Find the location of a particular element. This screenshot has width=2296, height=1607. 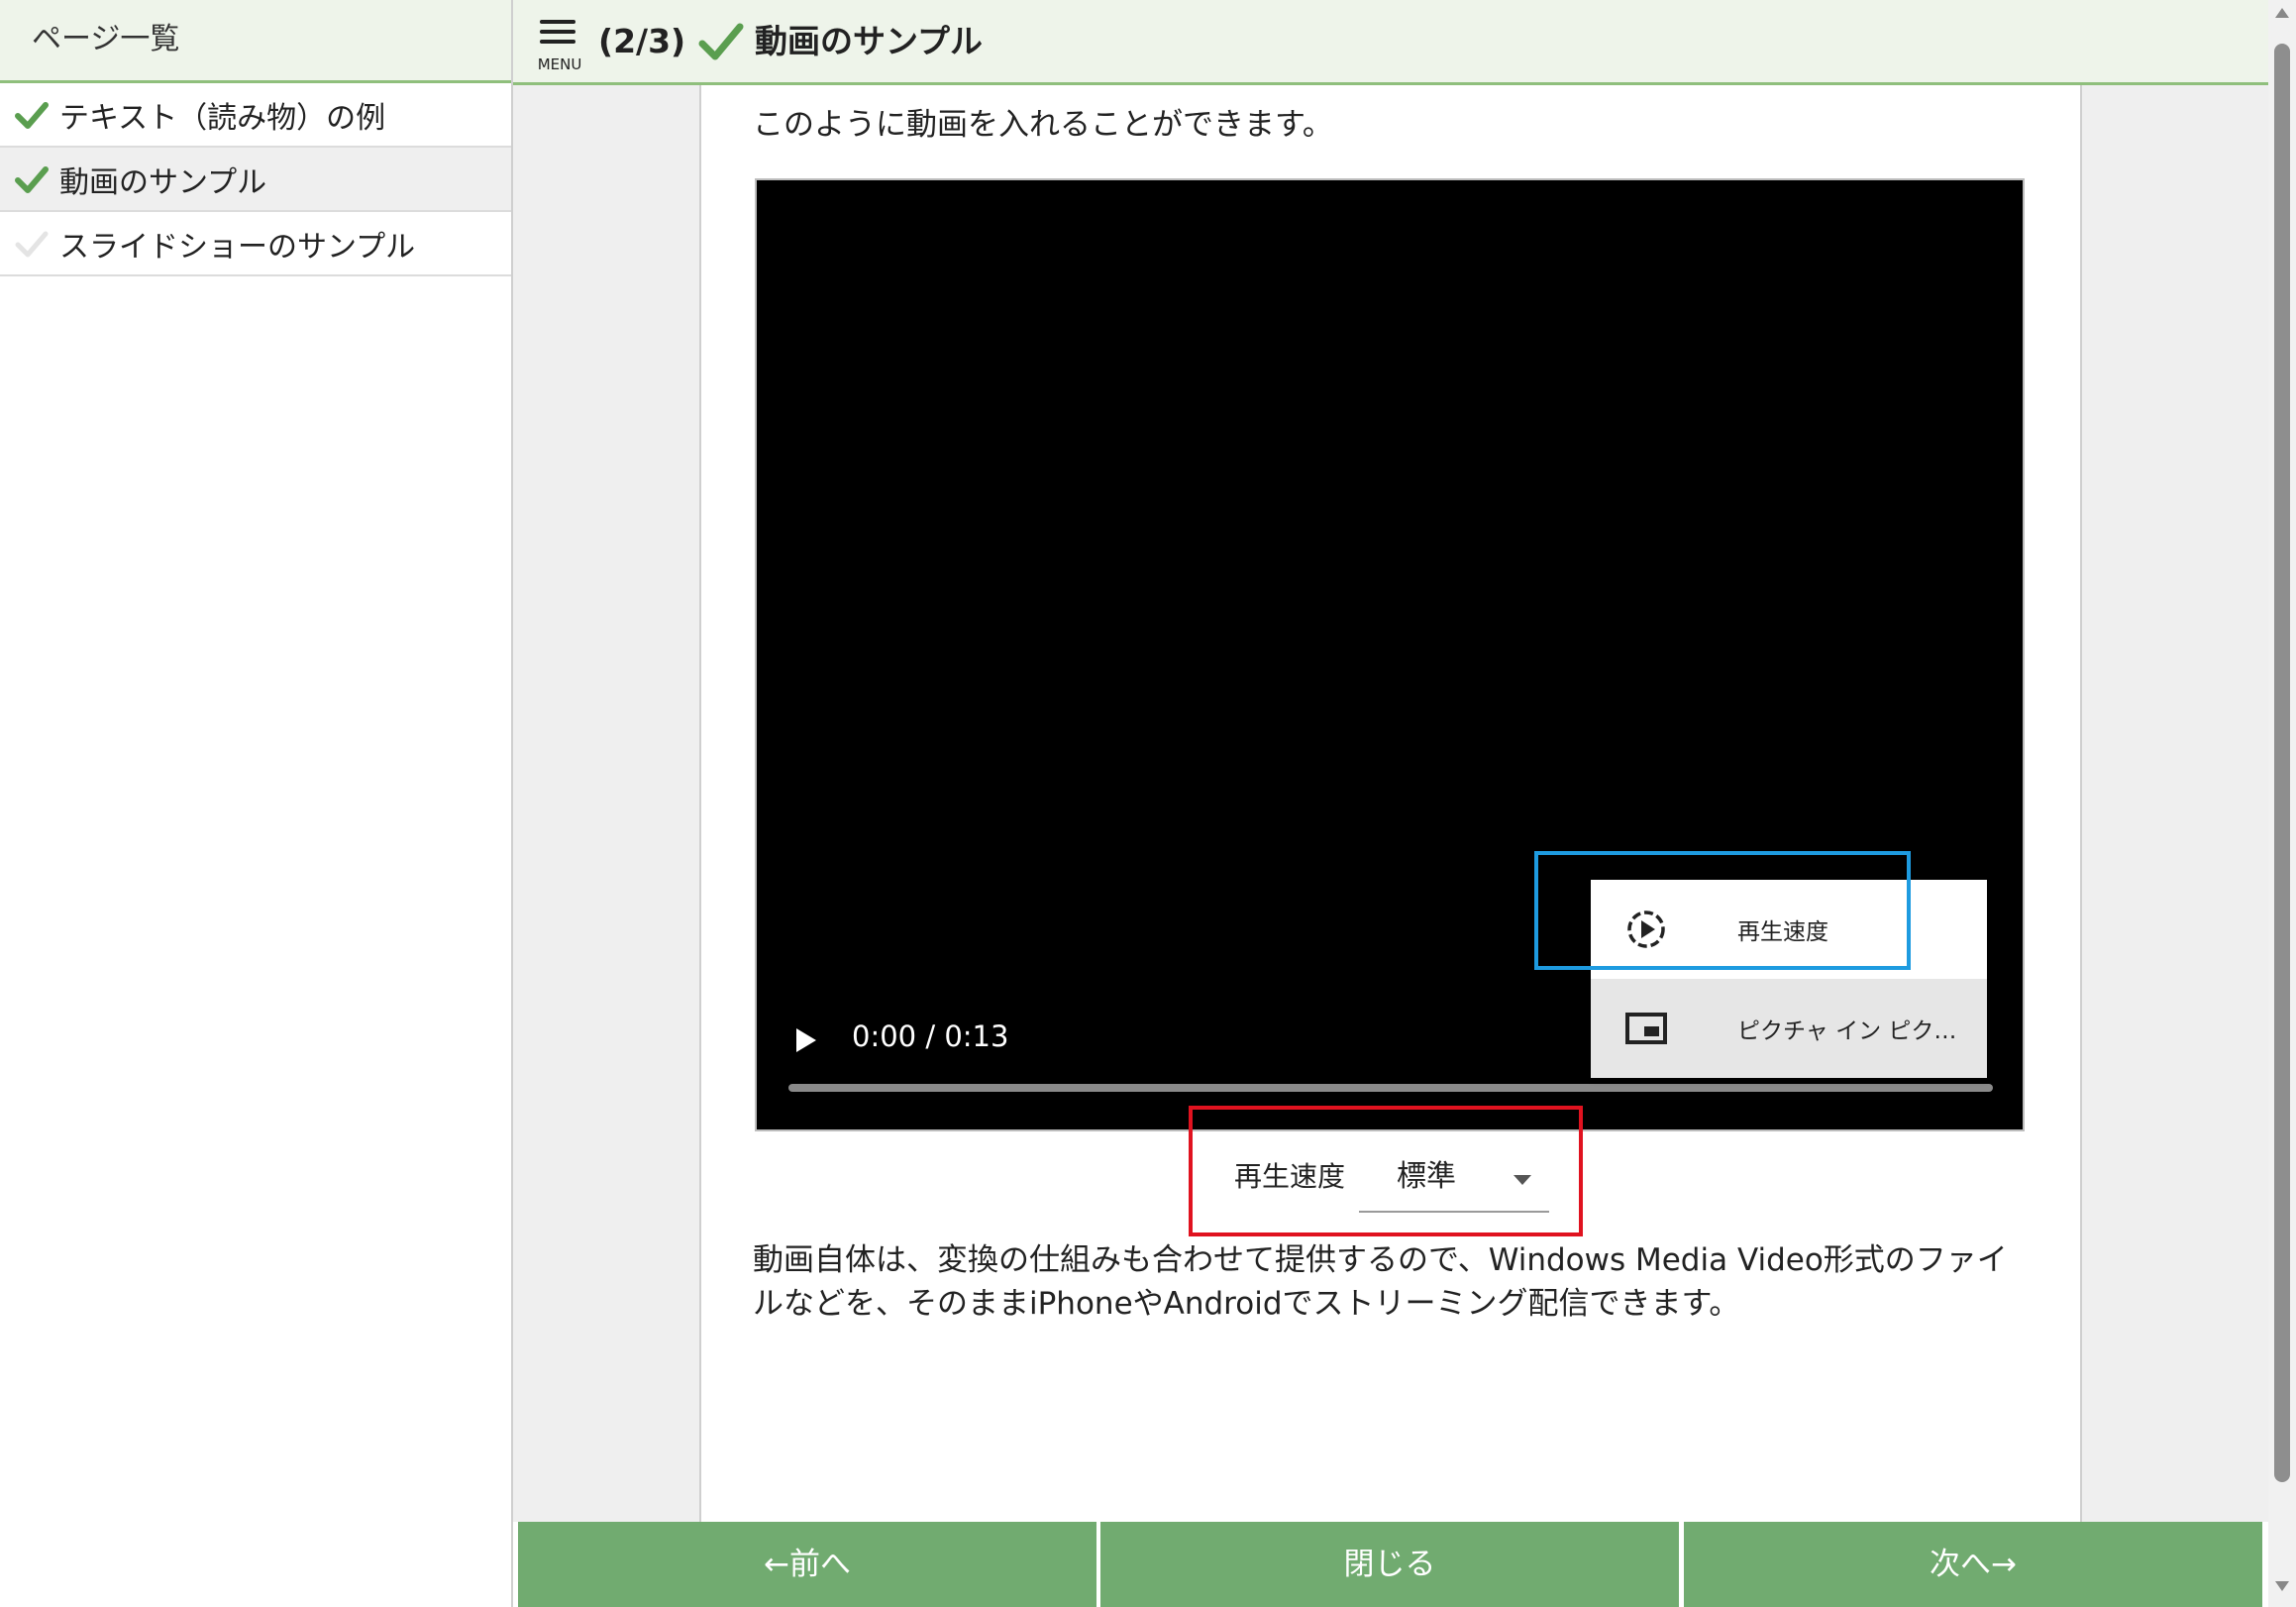

speed-select: 標準 is located at coordinates (1454, 1183).